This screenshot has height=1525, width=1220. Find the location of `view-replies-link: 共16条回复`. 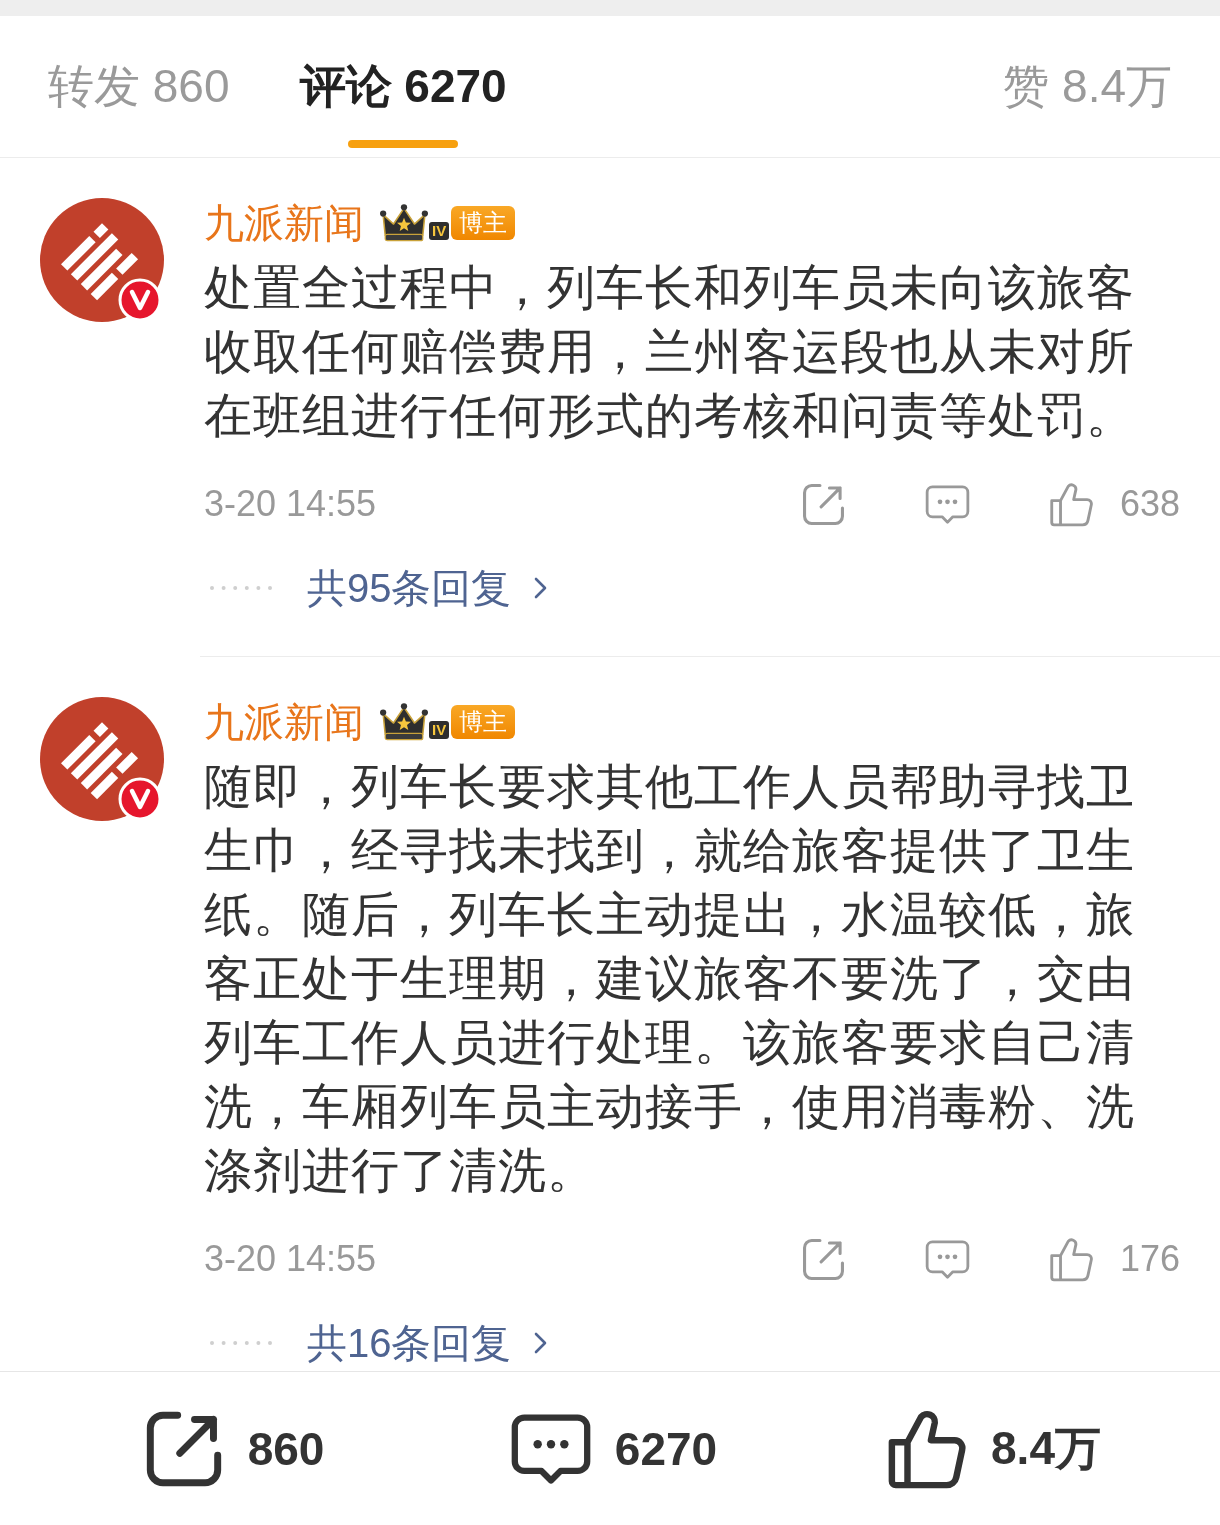

view-replies-link: 共16条回复 is located at coordinates (427, 1343).